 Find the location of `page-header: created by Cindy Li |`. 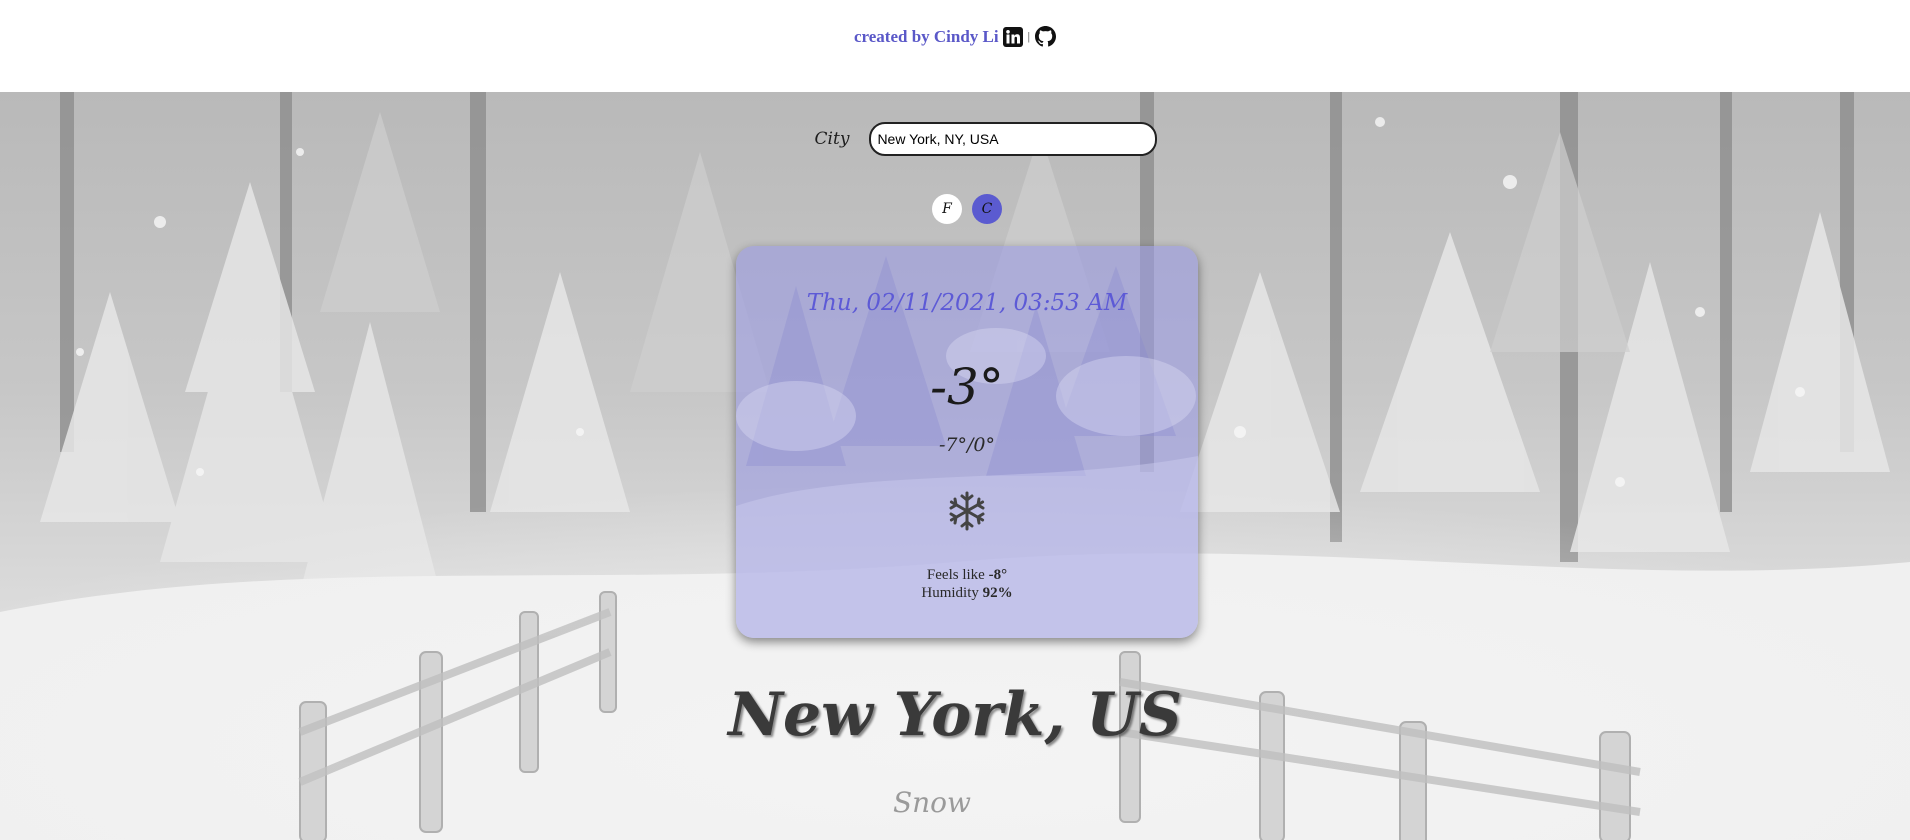

page-header: created by Cindy Li | is located at coordinates (955, 46).